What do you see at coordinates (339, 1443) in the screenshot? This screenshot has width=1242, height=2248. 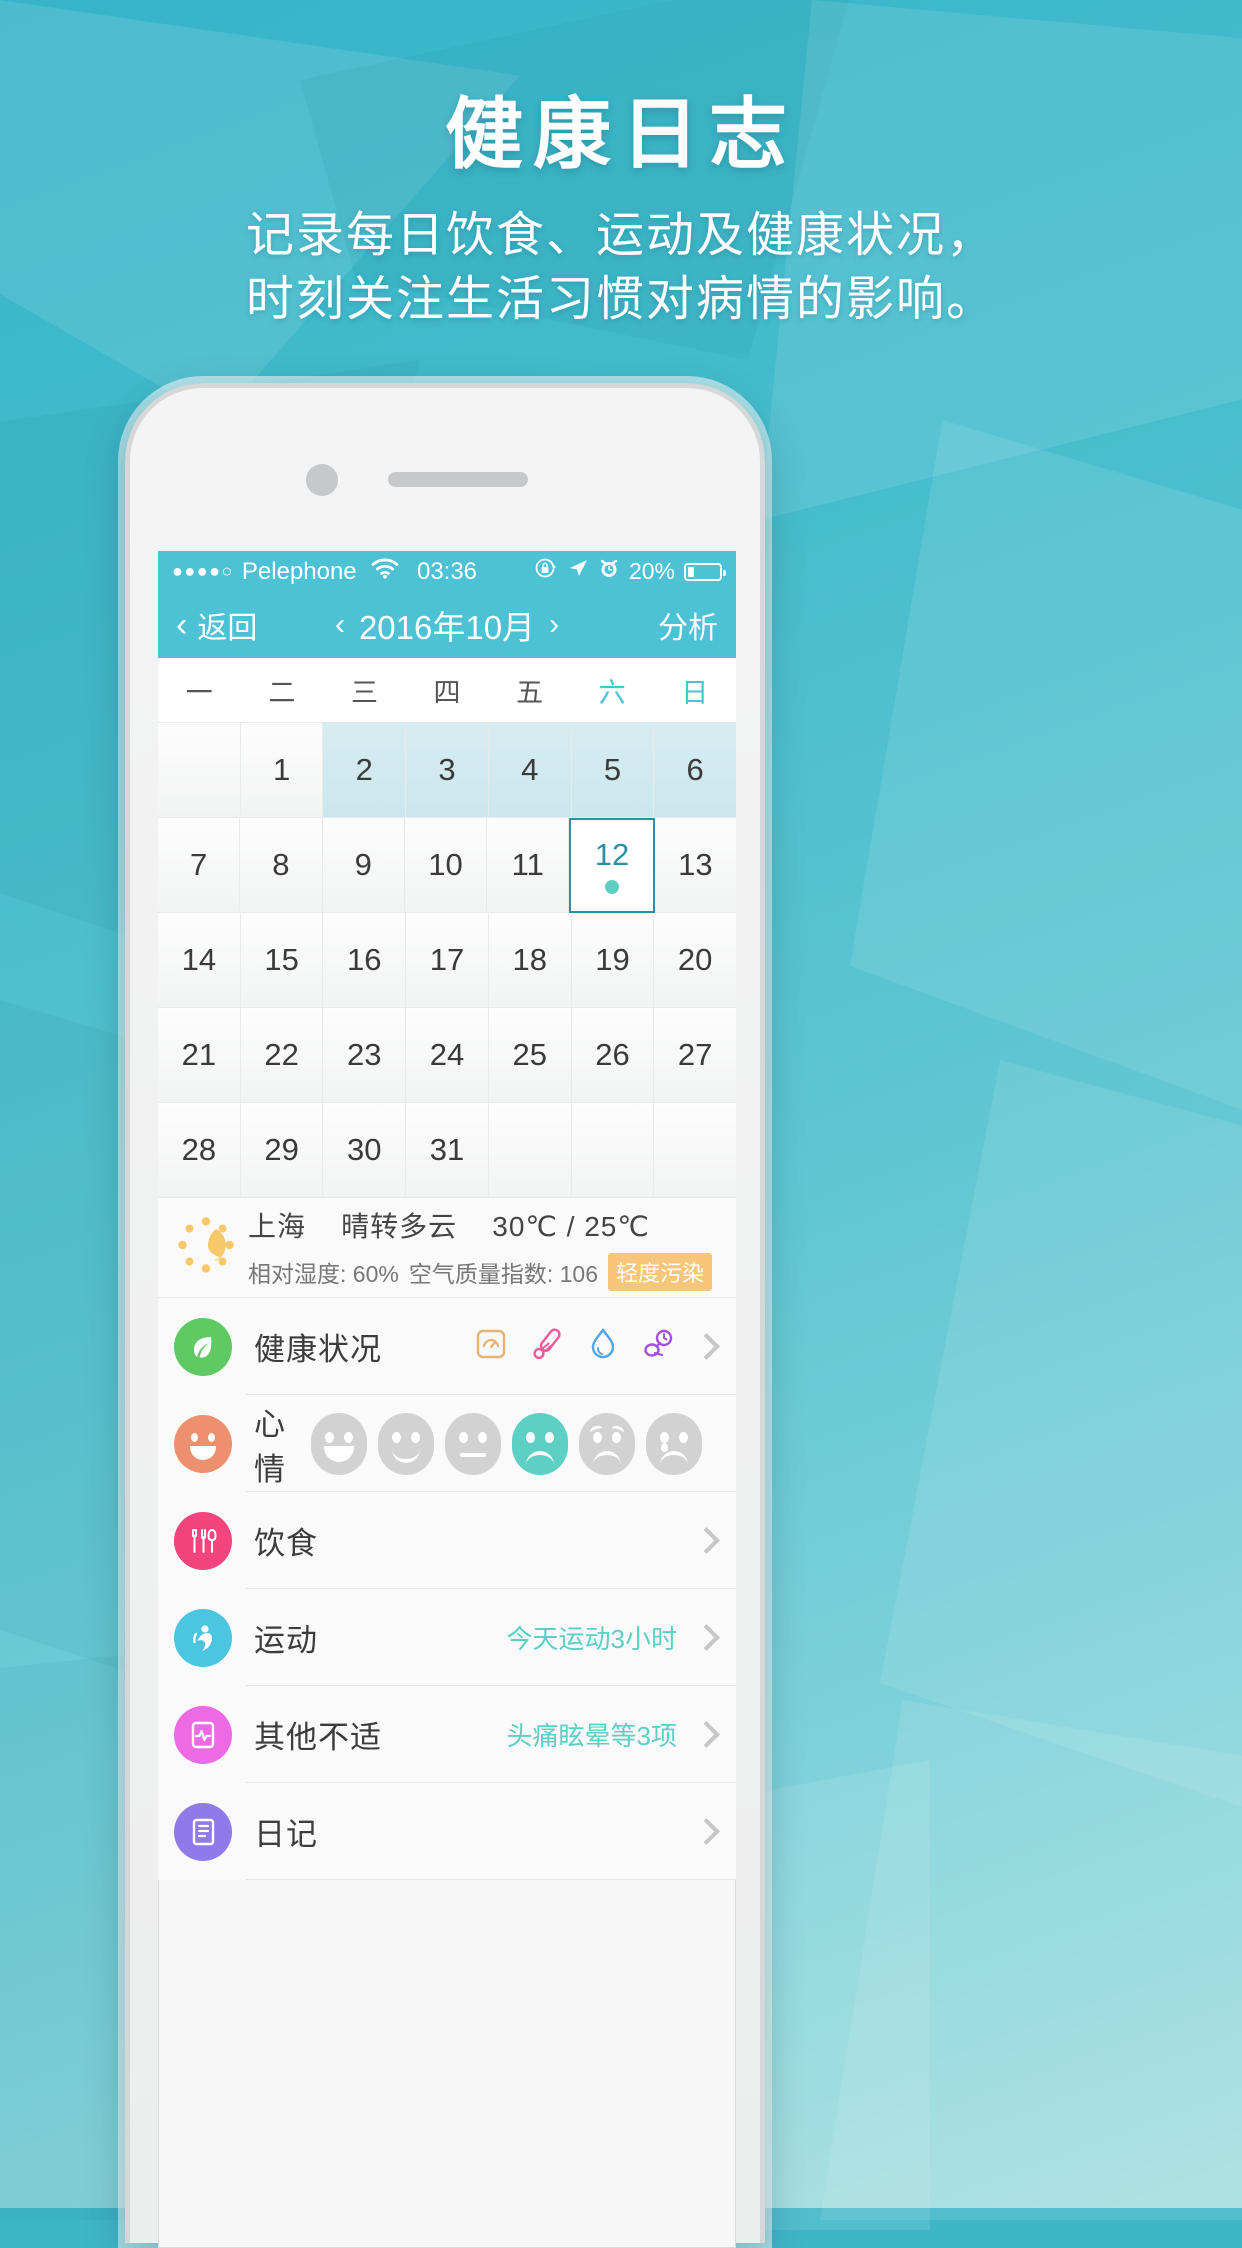 I see `mood-face-grin` at bounding box center [339, 1443].